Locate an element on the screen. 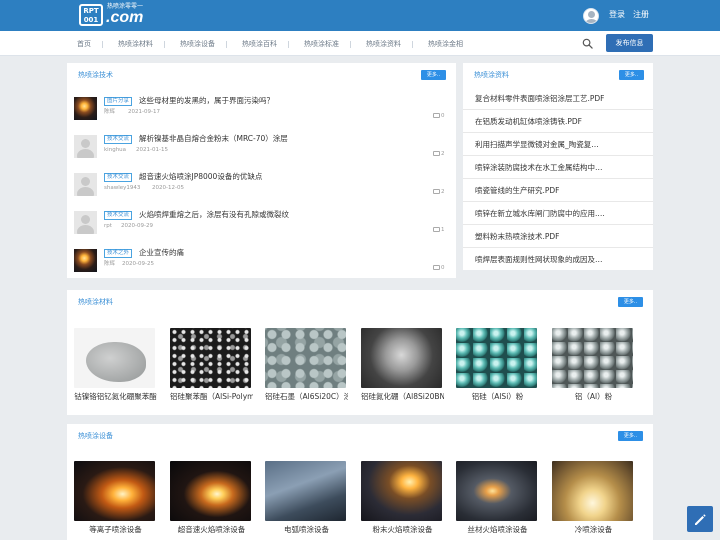 The width and height of the screenshot is (720, 540). document-item: 塑料粉末热喷涂技术.PDF is located at coordinates (558, 236).